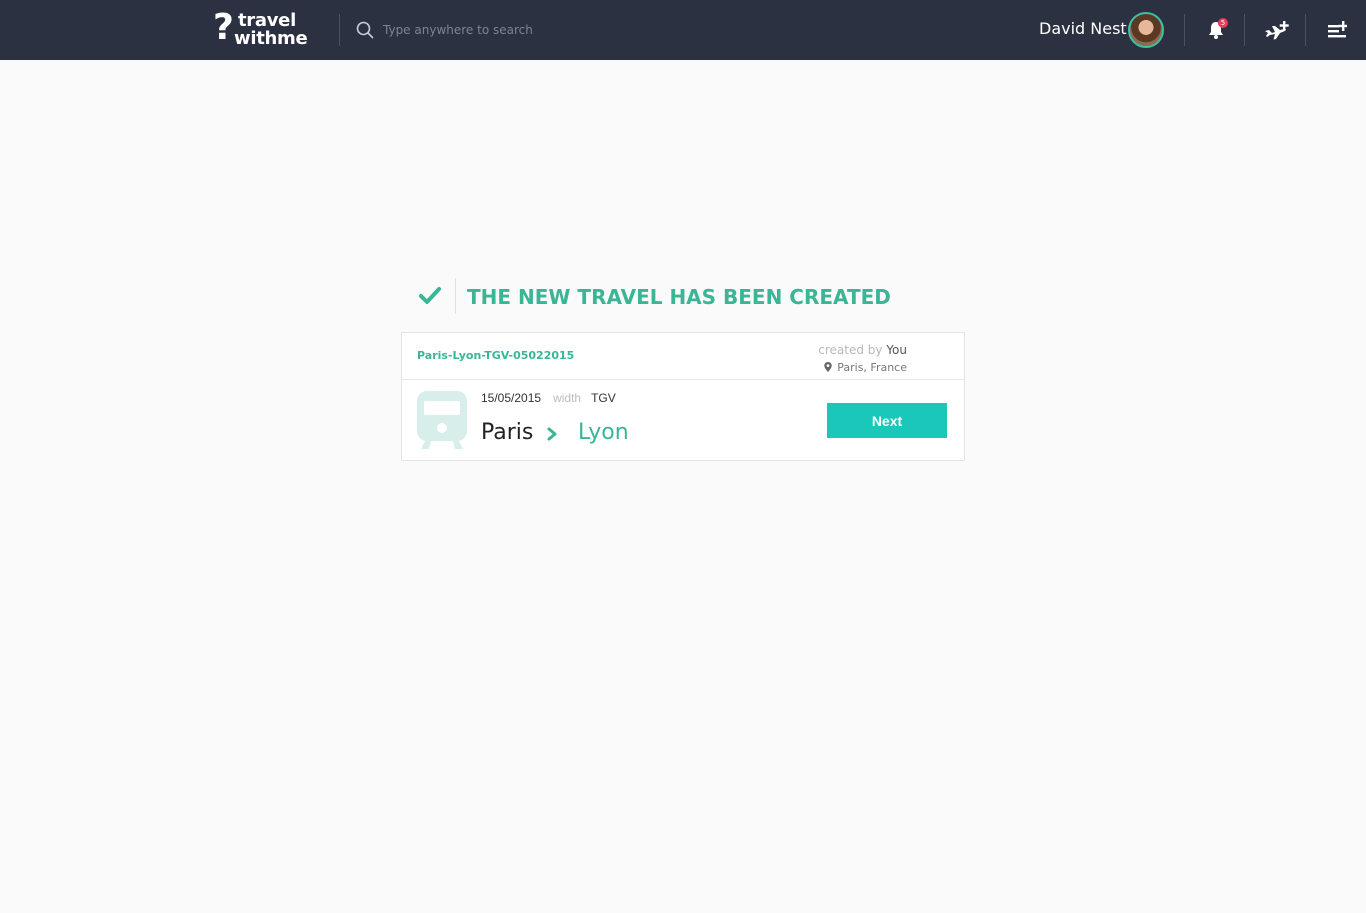  I want to click on travel-location: Paris, France, so click(865, 368).